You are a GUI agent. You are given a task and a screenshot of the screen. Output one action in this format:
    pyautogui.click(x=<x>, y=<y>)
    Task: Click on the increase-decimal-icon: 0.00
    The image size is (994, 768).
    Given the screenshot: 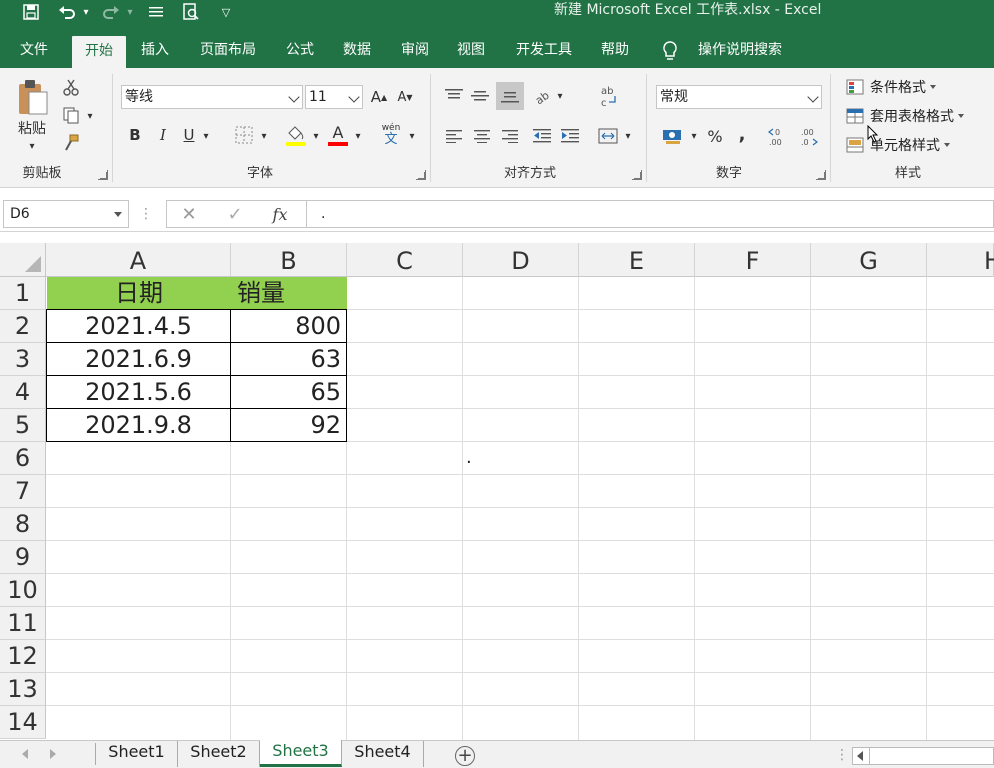 What is the action you would take?
    pyautogui.click(x=778, y=136)
    